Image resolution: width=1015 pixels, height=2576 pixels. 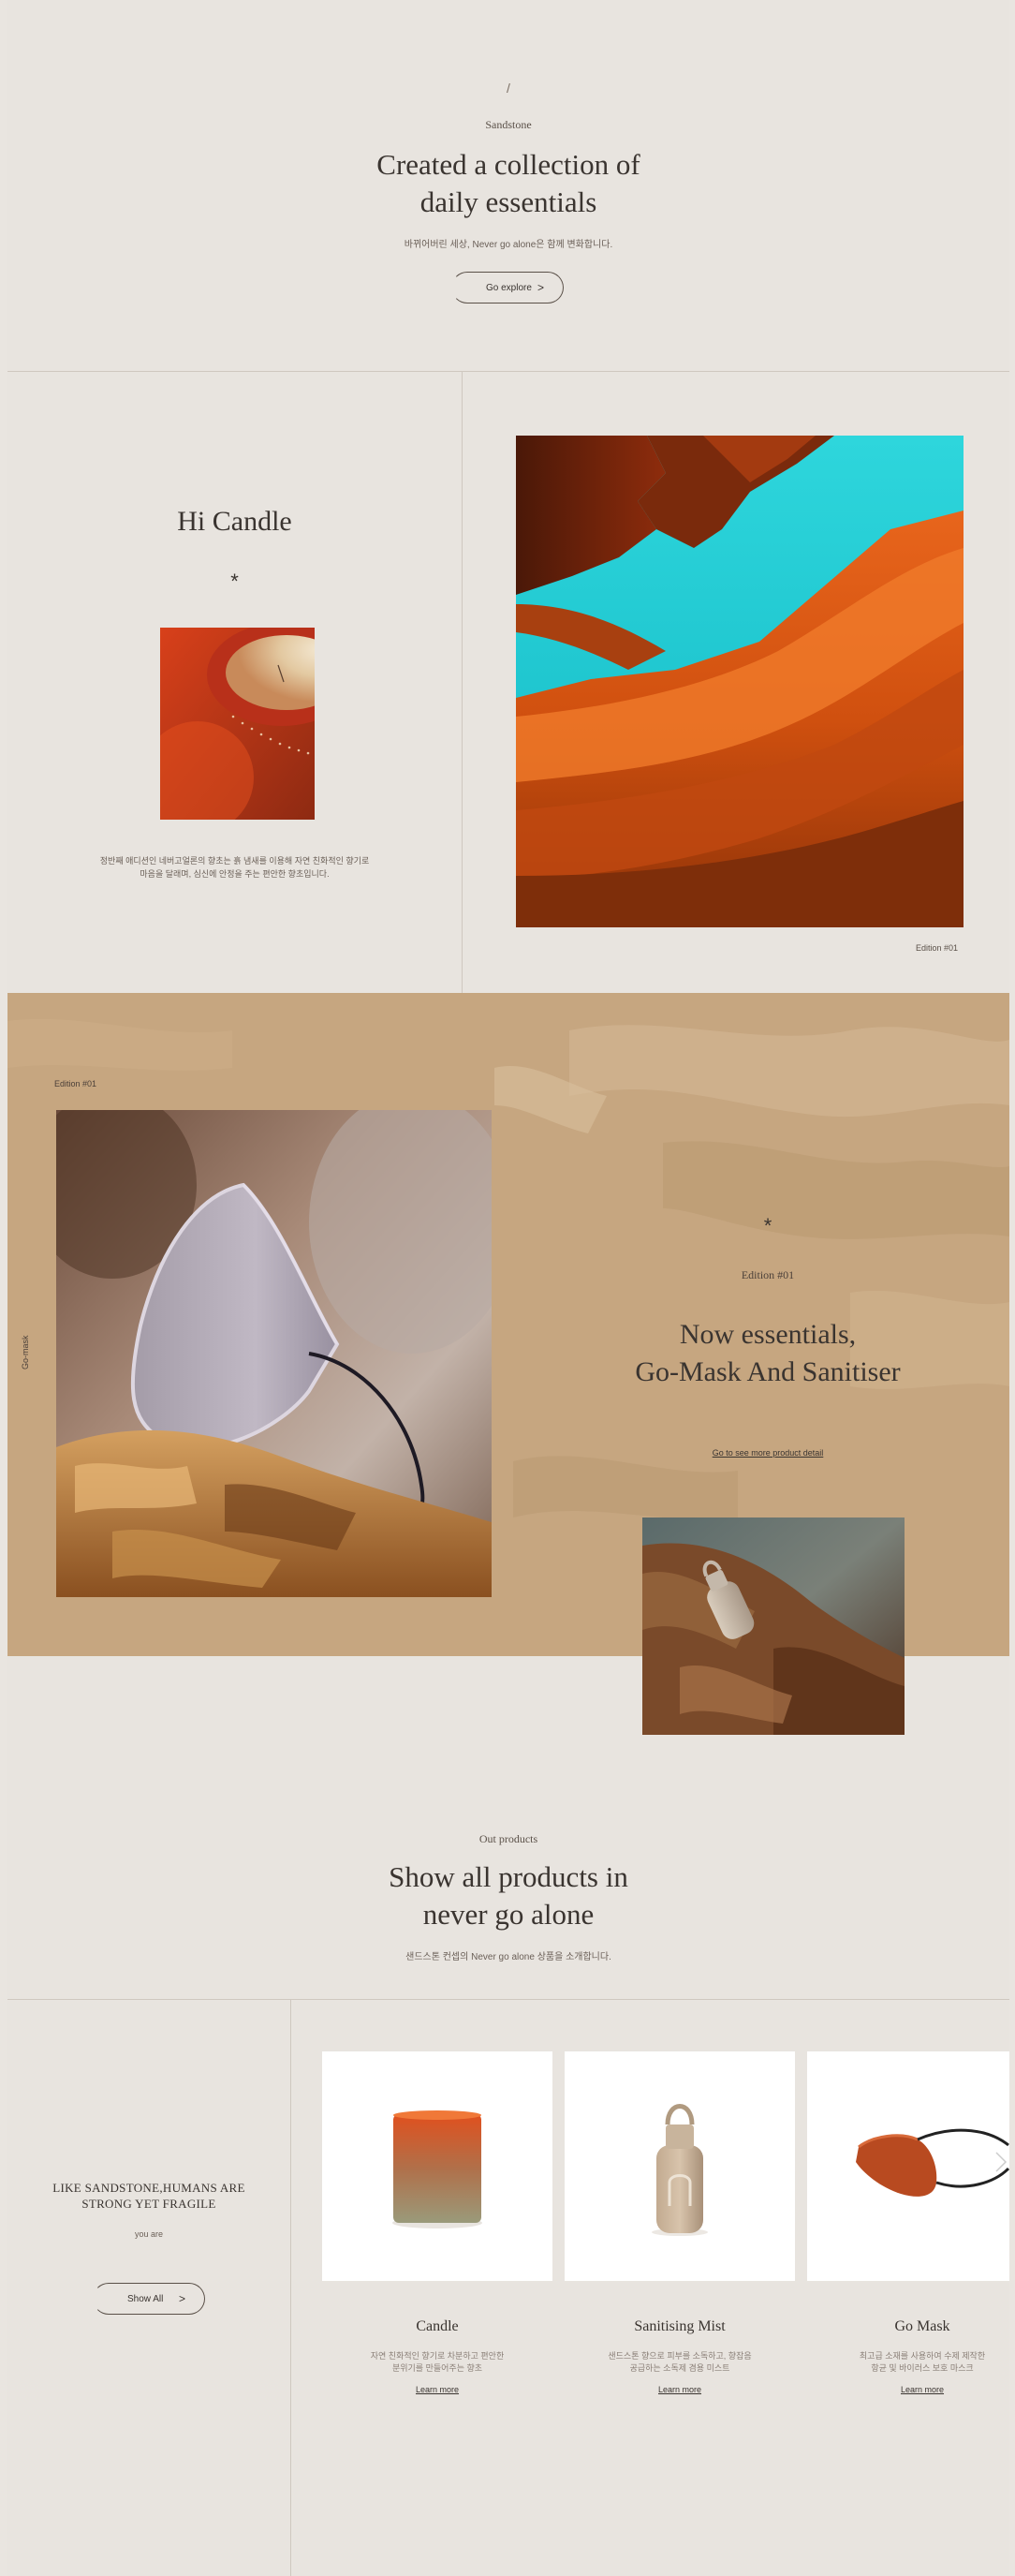 What do you see at coordinates (740, 681) in the screenshot?
I see `canyon-image` at bounding box center [740, 681].